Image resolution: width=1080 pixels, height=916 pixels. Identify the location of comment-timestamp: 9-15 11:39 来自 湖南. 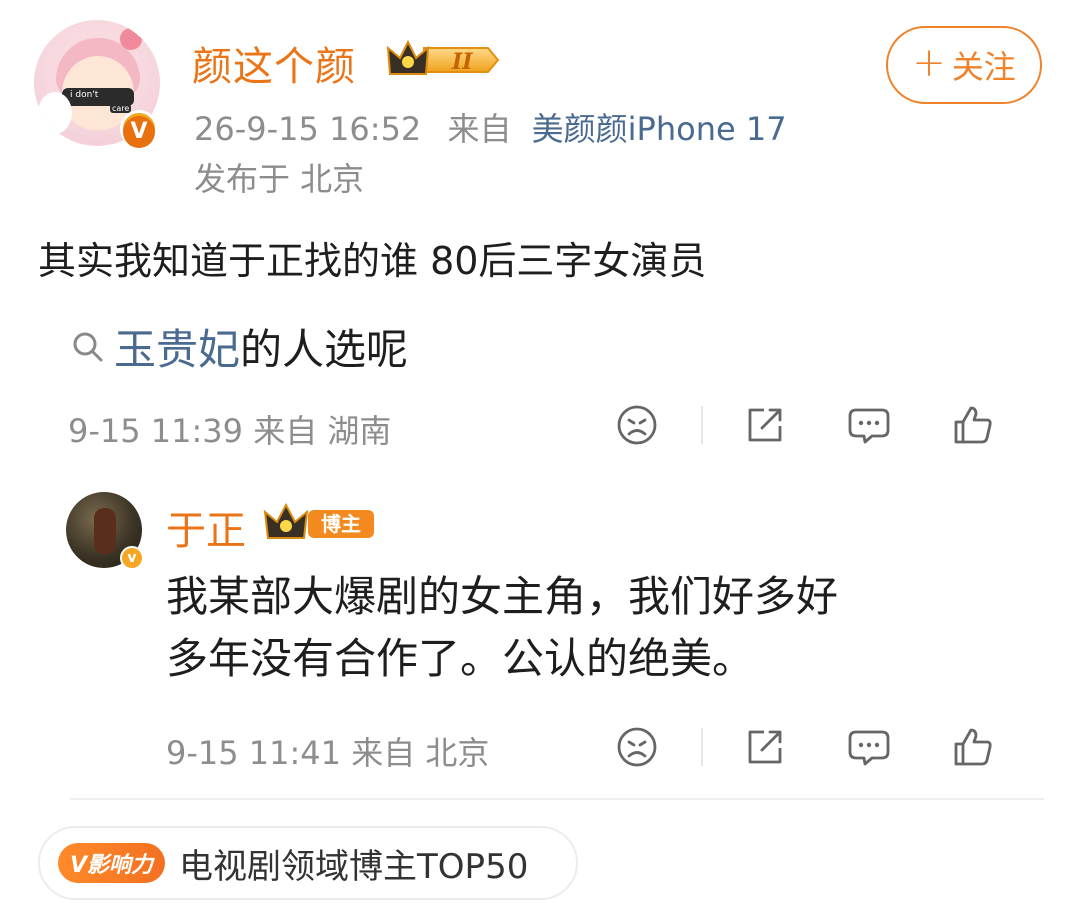
(230, 431).